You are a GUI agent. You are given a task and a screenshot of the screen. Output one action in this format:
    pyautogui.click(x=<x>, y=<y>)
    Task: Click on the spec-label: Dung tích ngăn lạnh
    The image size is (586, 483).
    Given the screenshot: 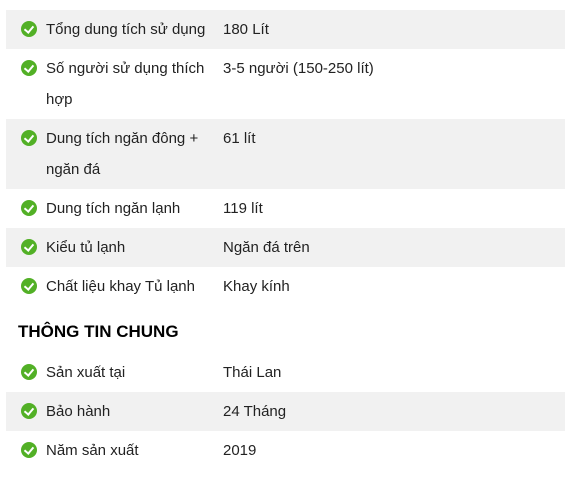 What is the action you would take?
    pyautogui.click(x=113, y=208)
    